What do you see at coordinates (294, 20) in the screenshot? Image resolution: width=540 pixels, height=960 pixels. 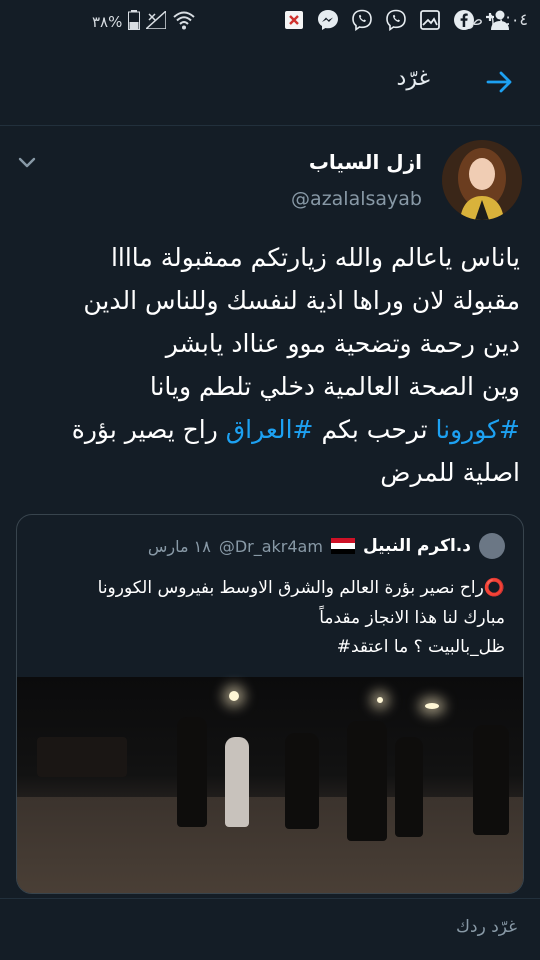 I see `close-box-icon` at bounding box center [294, 20].